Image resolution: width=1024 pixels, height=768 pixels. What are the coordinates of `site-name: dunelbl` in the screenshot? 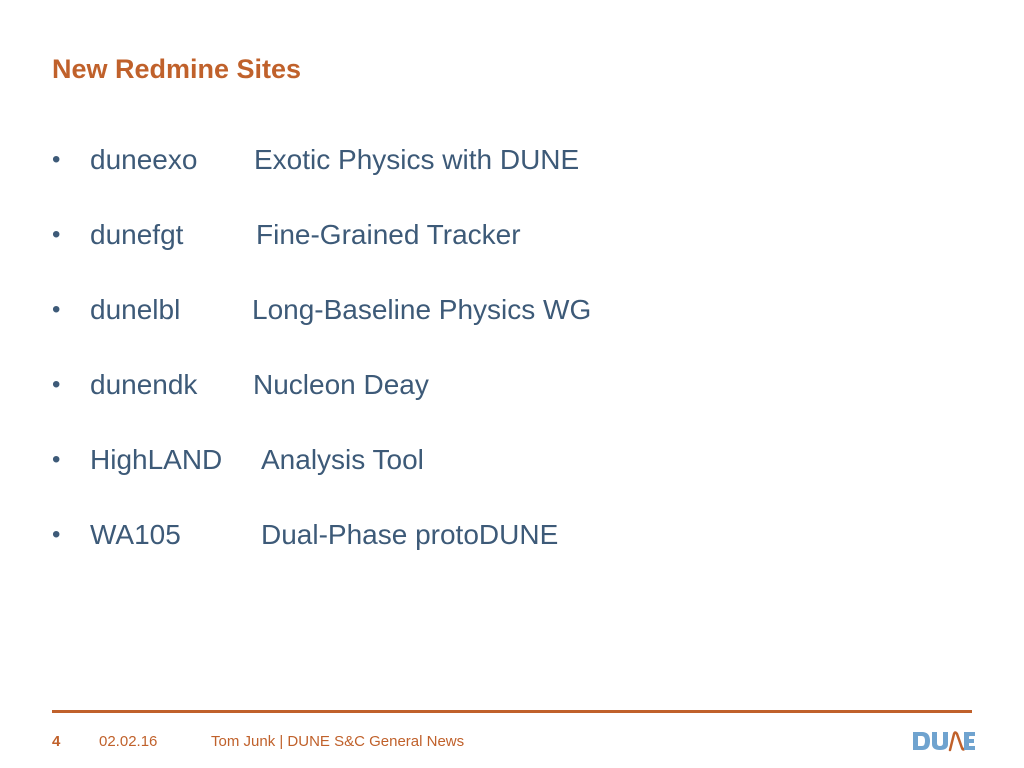 It's located at (135, 309).